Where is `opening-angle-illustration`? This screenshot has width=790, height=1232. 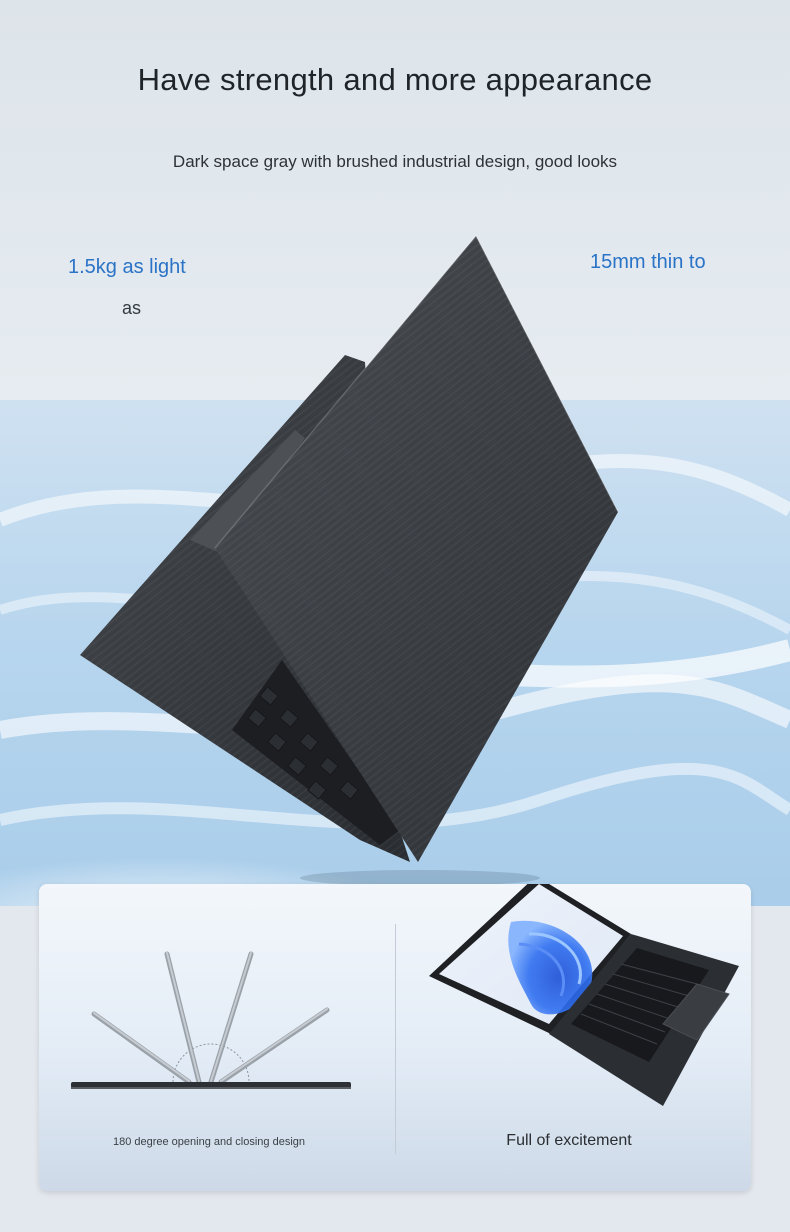 opening-angle-illustration is located at coordinates (211, 1020).